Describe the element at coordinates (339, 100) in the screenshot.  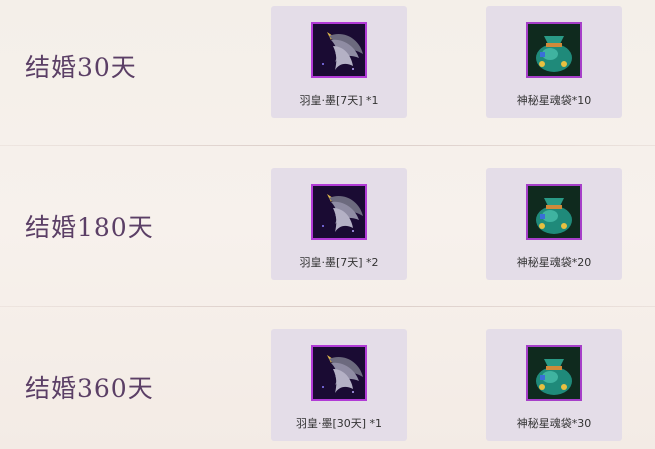
I see `reward-label: 羽皇·墨[7天] *1` at that location.